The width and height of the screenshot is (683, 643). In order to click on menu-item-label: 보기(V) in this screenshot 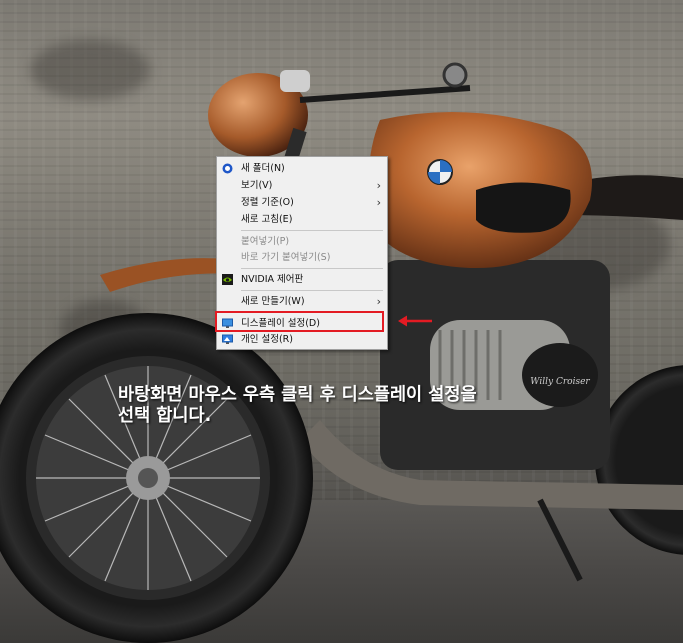, I will do `click(257, 185)`.